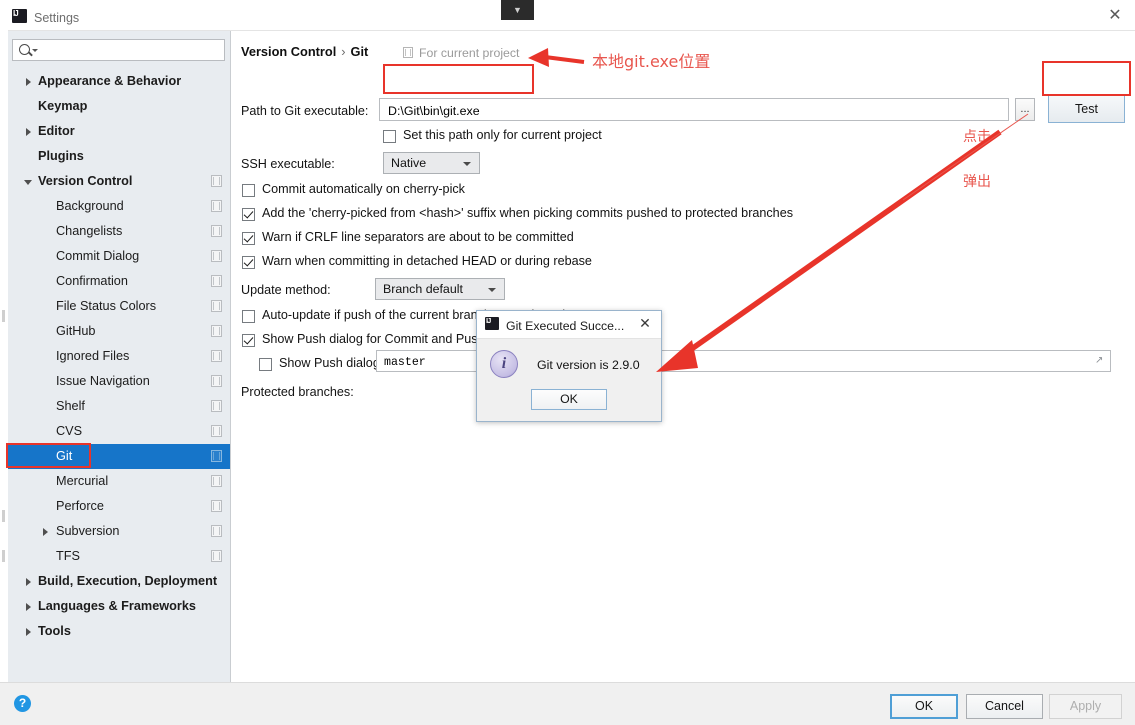 The image size is (1135, 725). Describe the element at coordinates (106, 306) in the screenshot. I see `sidebar-item-label: File Status Colors` at that location.